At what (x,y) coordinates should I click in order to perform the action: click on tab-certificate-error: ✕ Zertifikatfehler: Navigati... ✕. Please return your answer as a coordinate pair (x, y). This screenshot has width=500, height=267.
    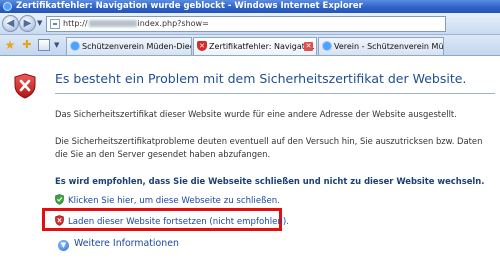
    Looking at the image, I should click on (255, 46).